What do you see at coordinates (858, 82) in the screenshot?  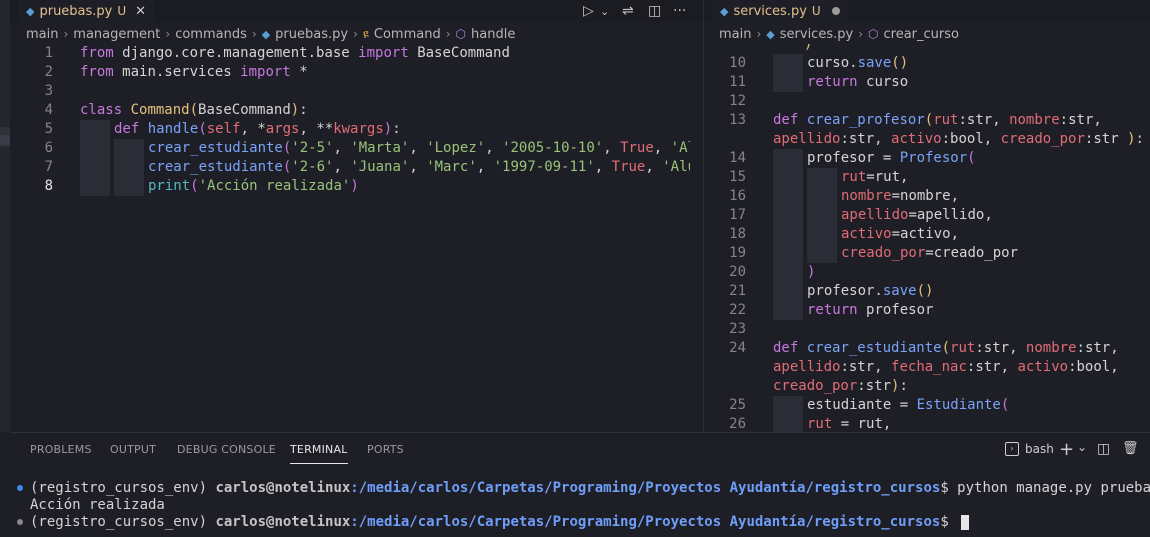 I see `code-line: return curso` at bounding box center [858, 82].